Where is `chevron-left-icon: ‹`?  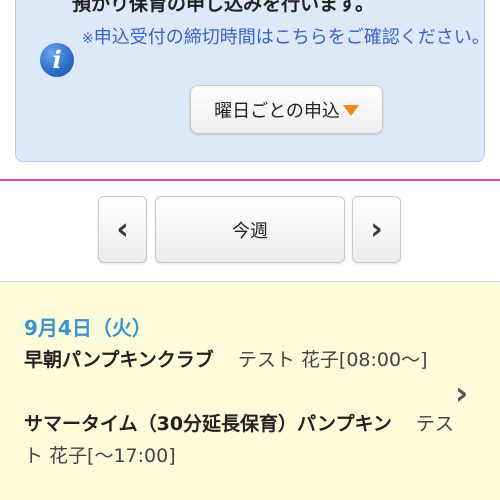 chevron-left-icon: ‹ is located at coordinates (122, 229).